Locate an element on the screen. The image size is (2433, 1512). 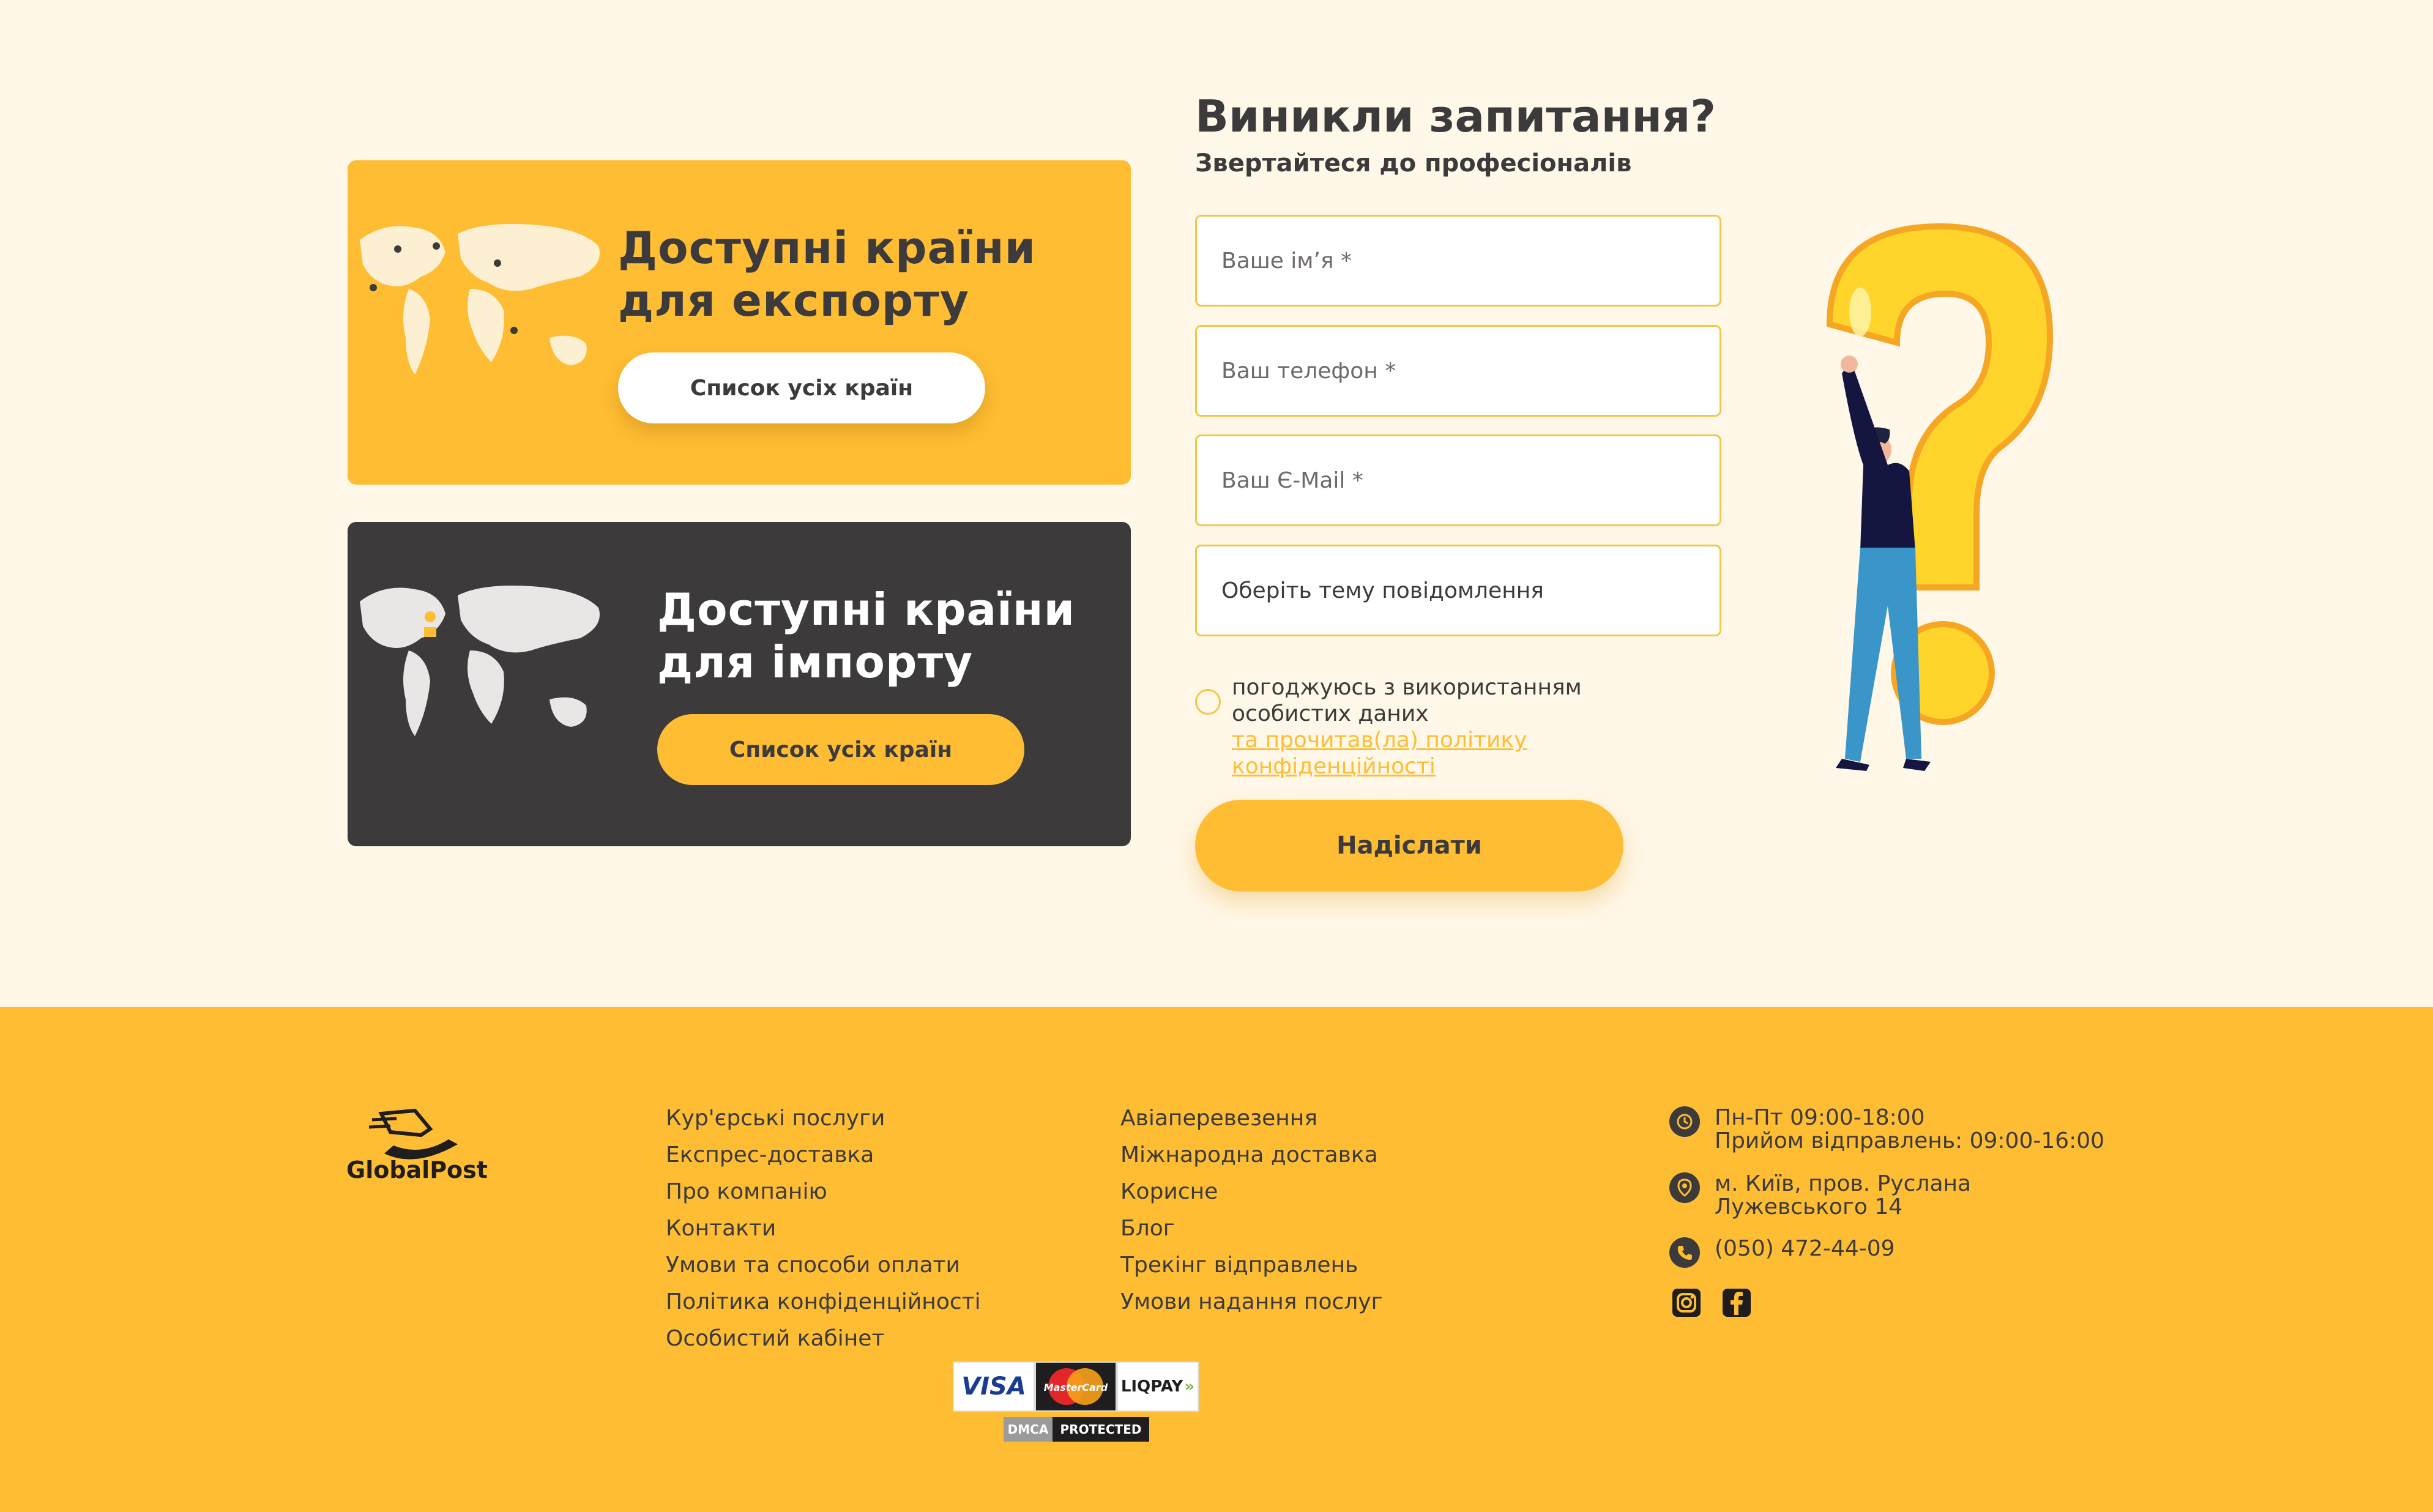
consent-line2: особистих даних is located at coordinates (1330, 714).